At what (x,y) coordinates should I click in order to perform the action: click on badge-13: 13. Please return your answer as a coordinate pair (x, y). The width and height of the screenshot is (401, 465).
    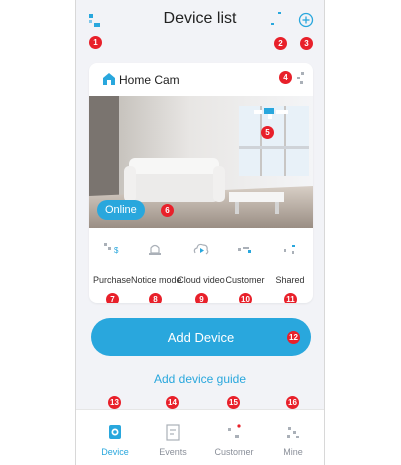
    Looking at the image, I should click on (114, 402).